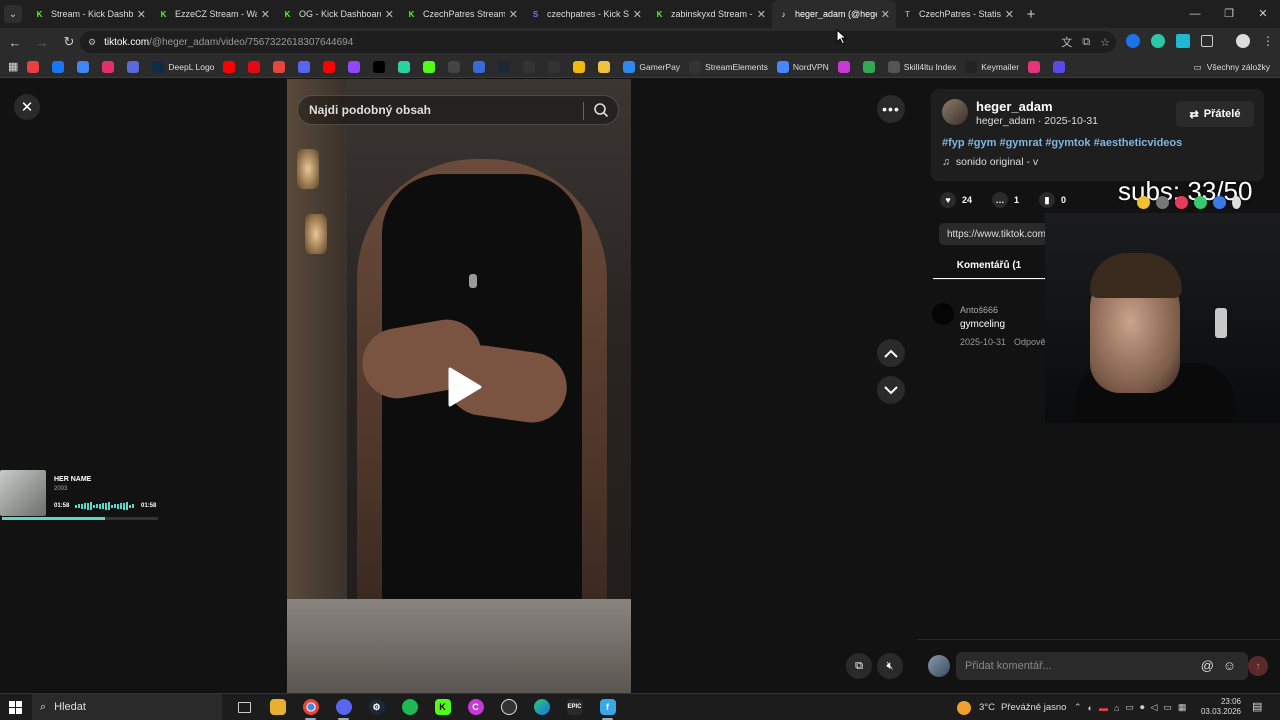 The width and height of the screenshot is (1280, 720). Describe the element at coordinates (921, 66) in the screenshot. I see `bookmark-item: Skill4ltu Index` at that location.